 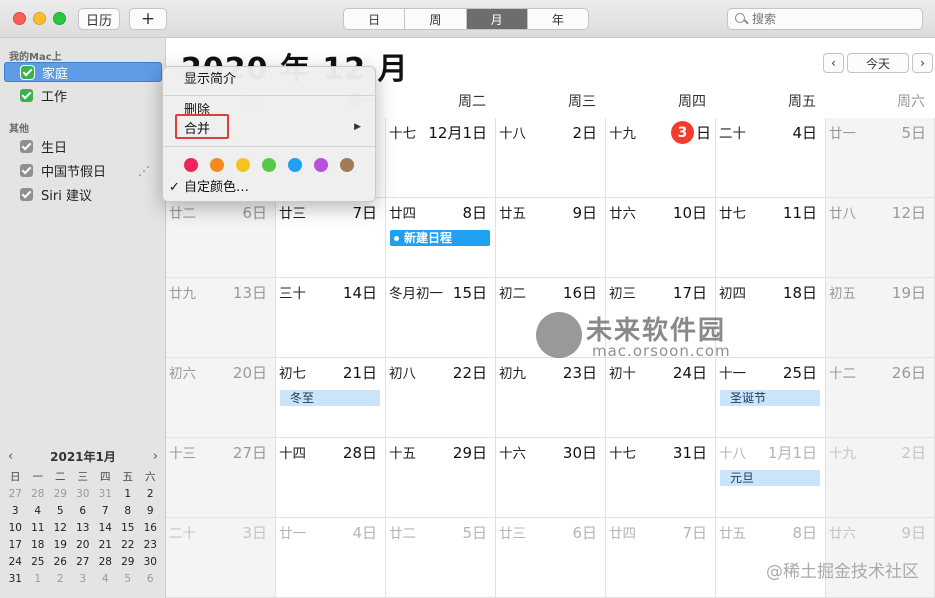 What do you see at coordinates (15, 528) in the screenshot?
I see `mini-day: 10` at bounding box center [15, 528].